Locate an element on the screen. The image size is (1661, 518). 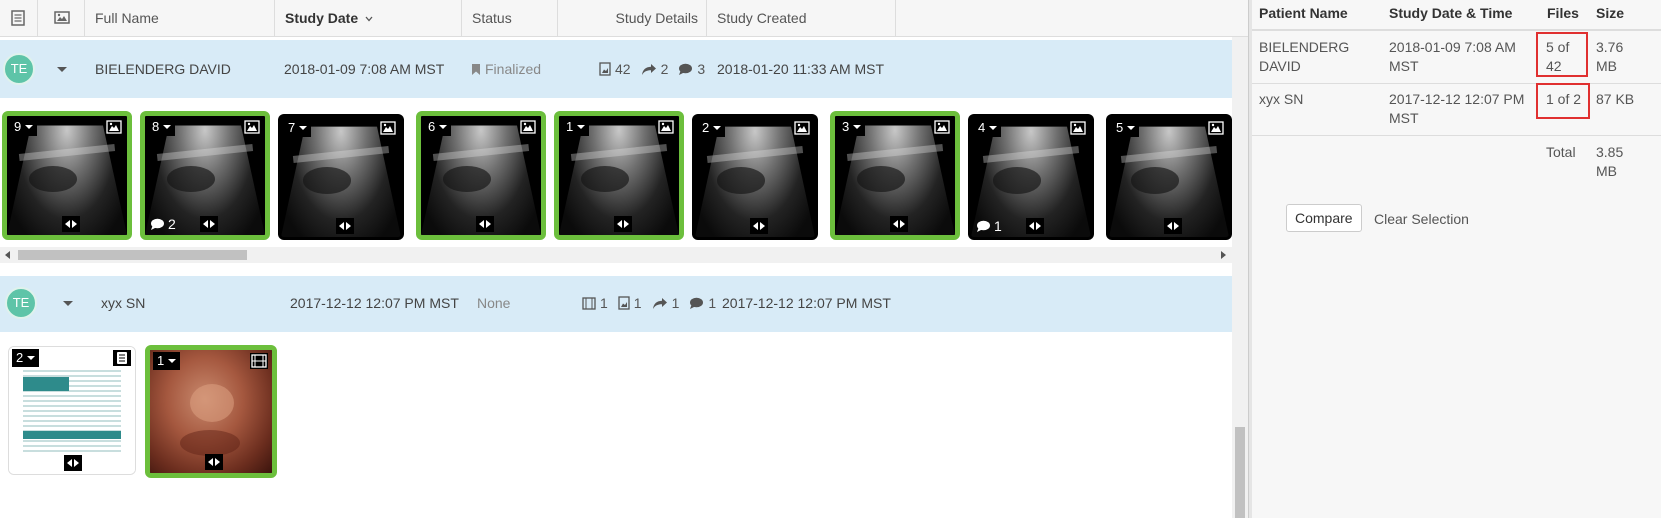
report-icon is located at coordinates (18, 18).